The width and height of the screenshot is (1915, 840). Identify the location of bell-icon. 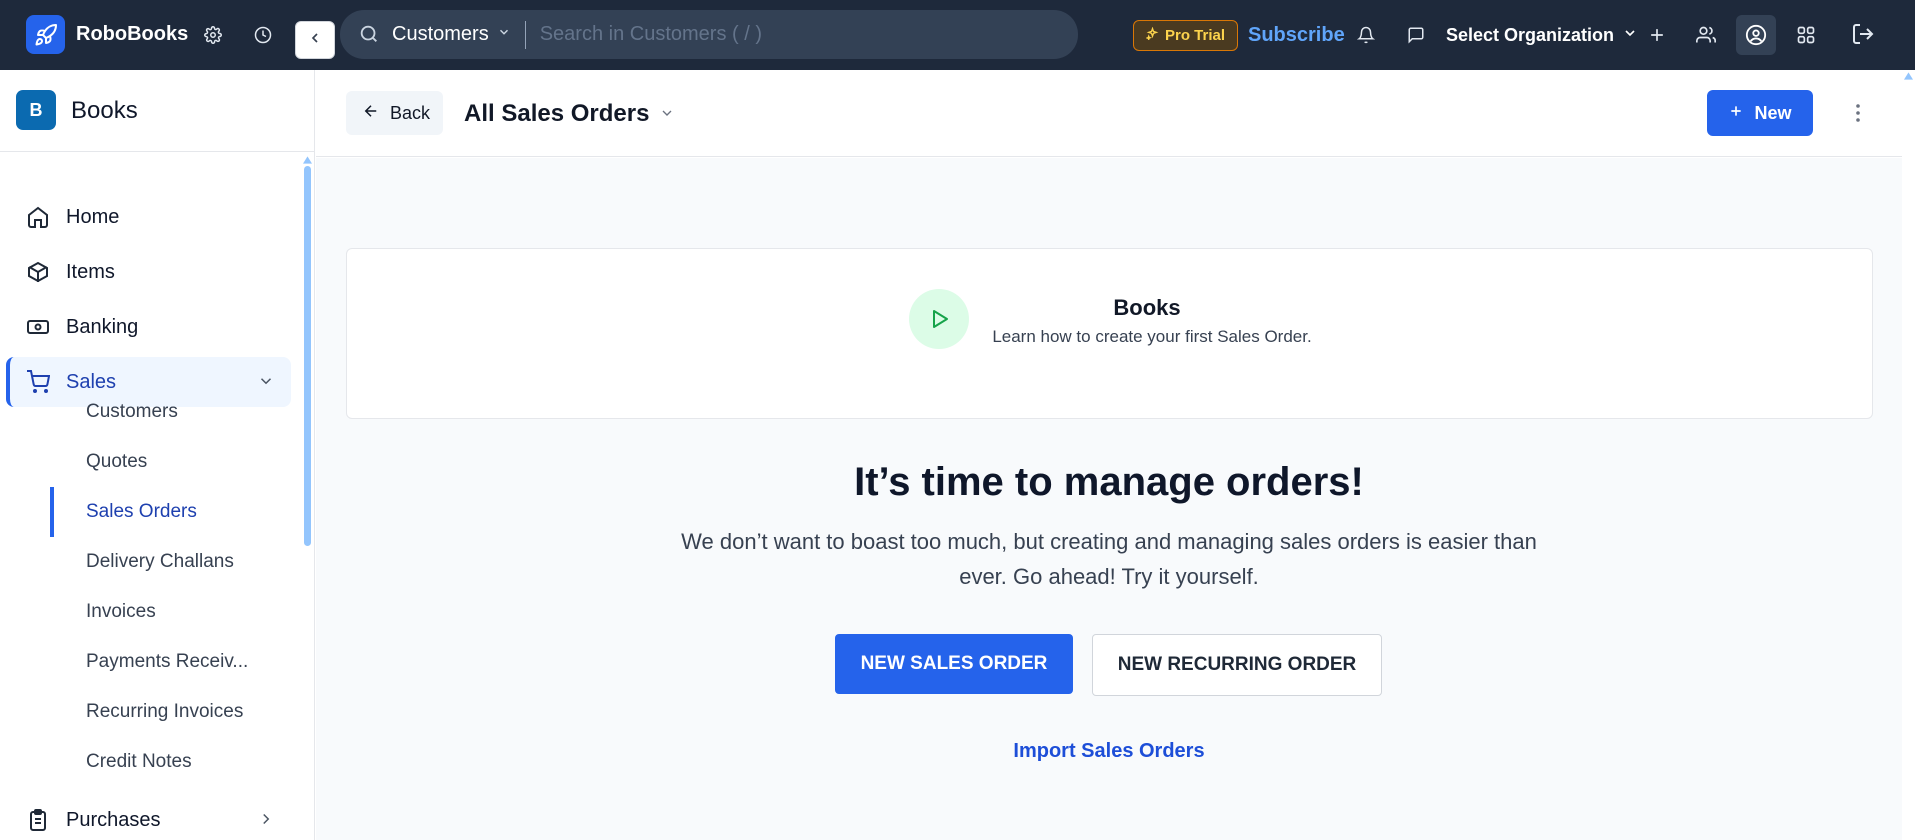
(1366, 35).